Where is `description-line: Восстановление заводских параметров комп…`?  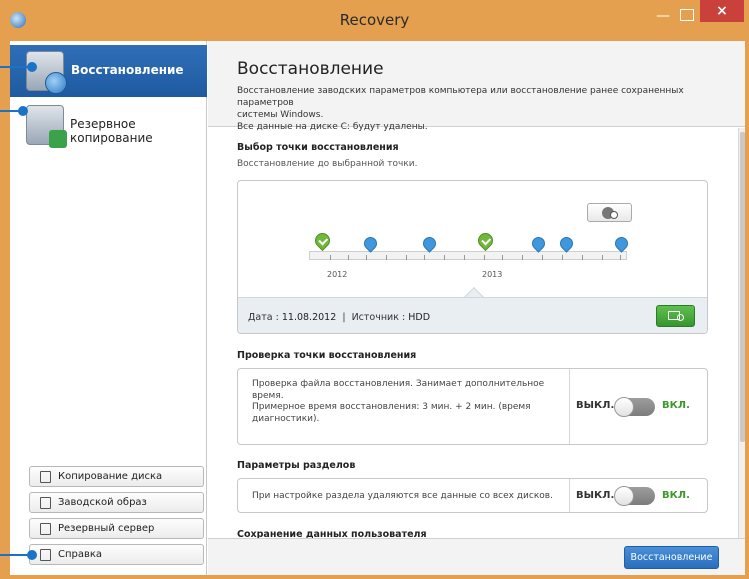
description-line: Восстановление заводских параметров комп… is located at coordinates (460, 97).